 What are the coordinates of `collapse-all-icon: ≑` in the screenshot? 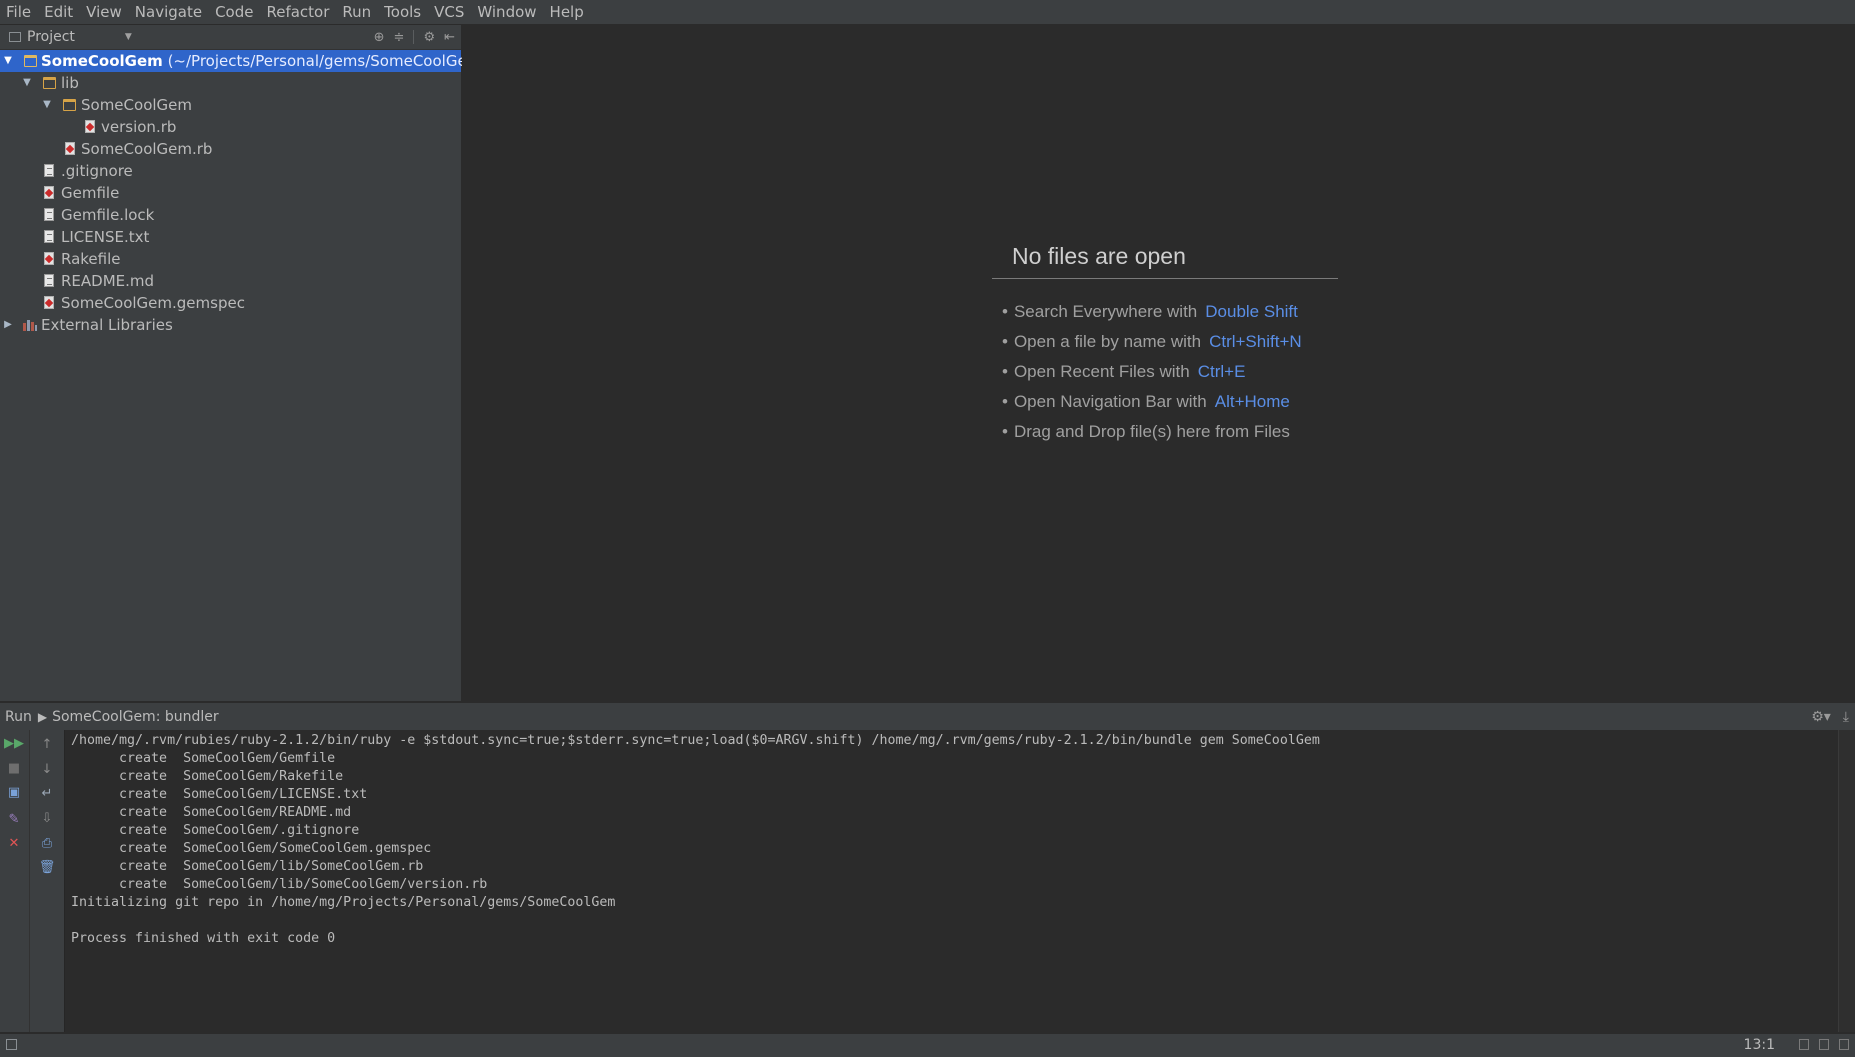 It's located at (399, 37).